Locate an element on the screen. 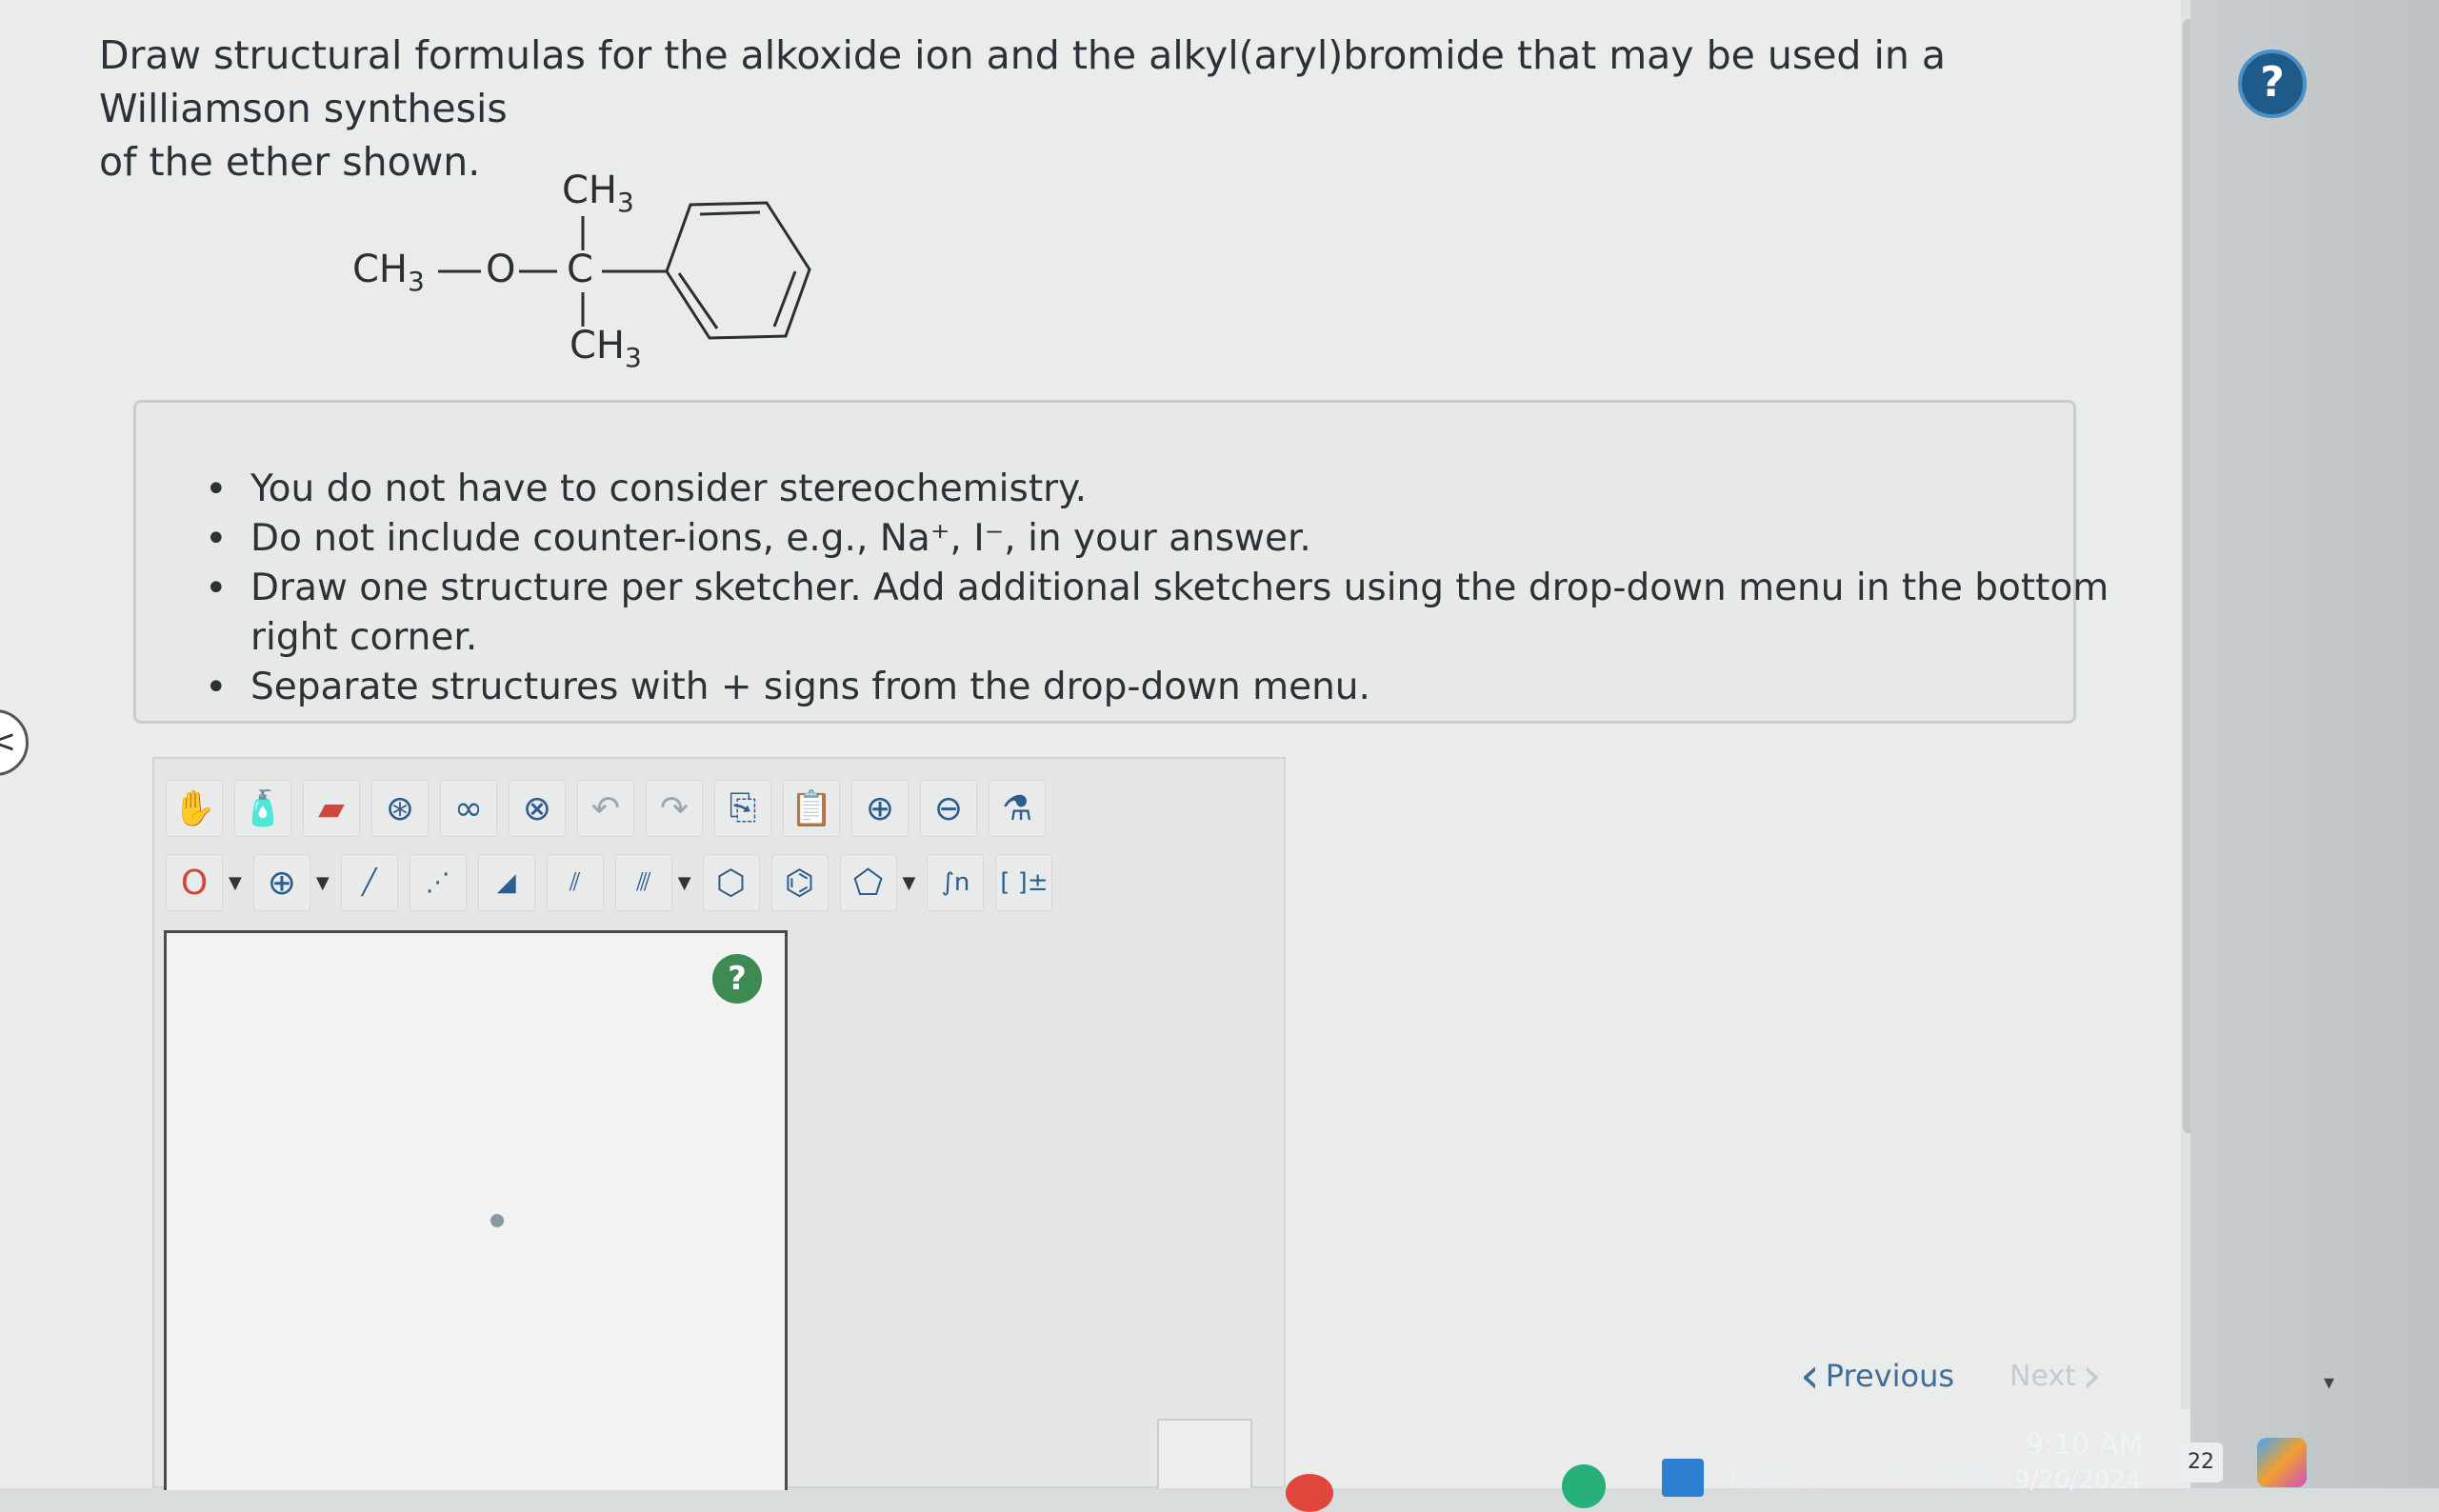  triple-bond-icon: ⫻ is located at coordinates (643, 882).